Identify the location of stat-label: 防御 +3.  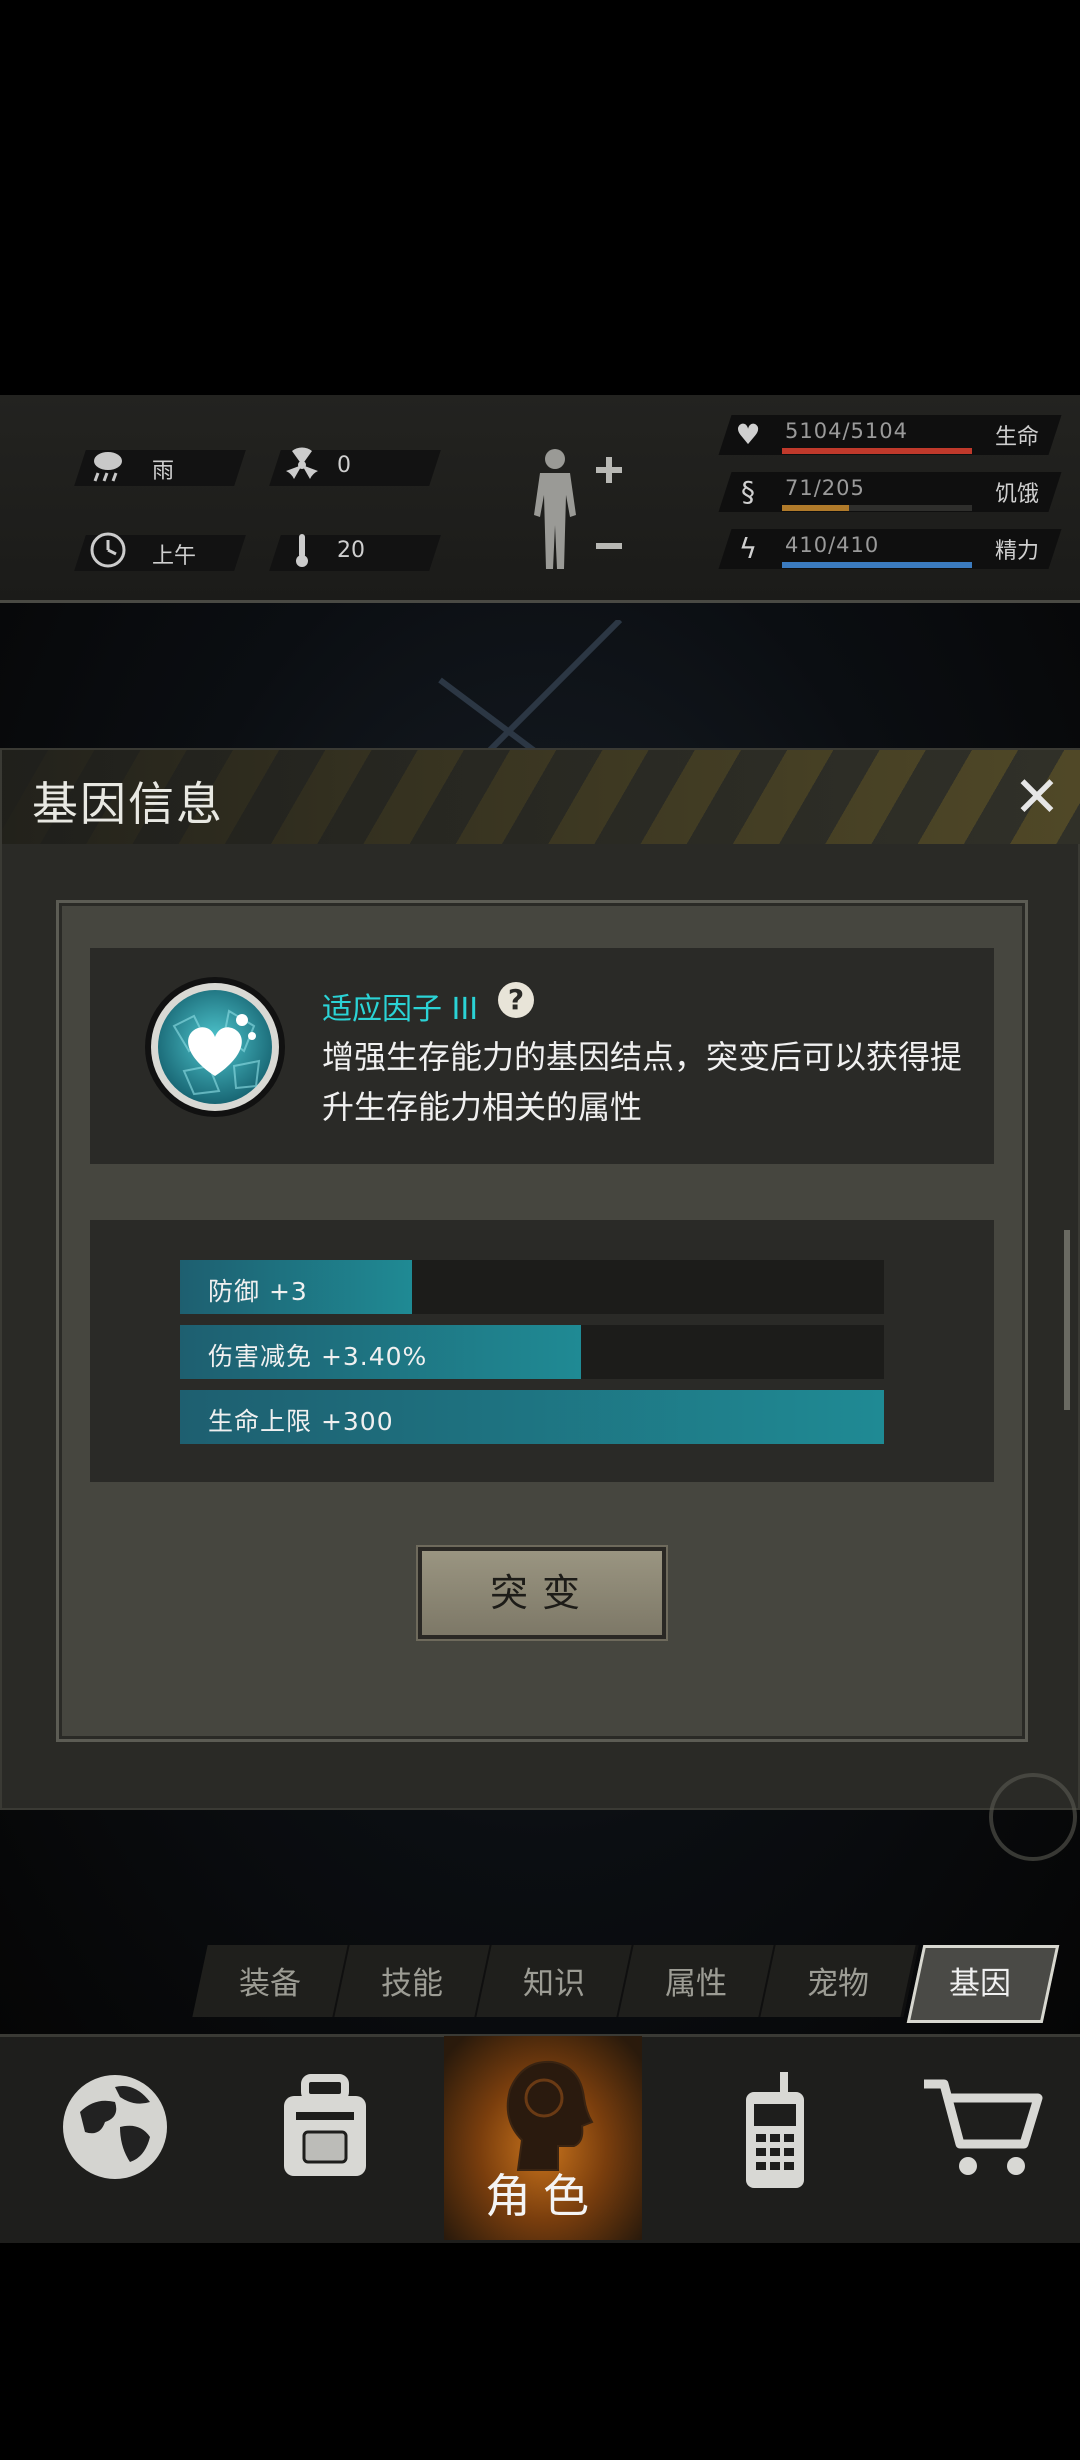
(258, 1291).